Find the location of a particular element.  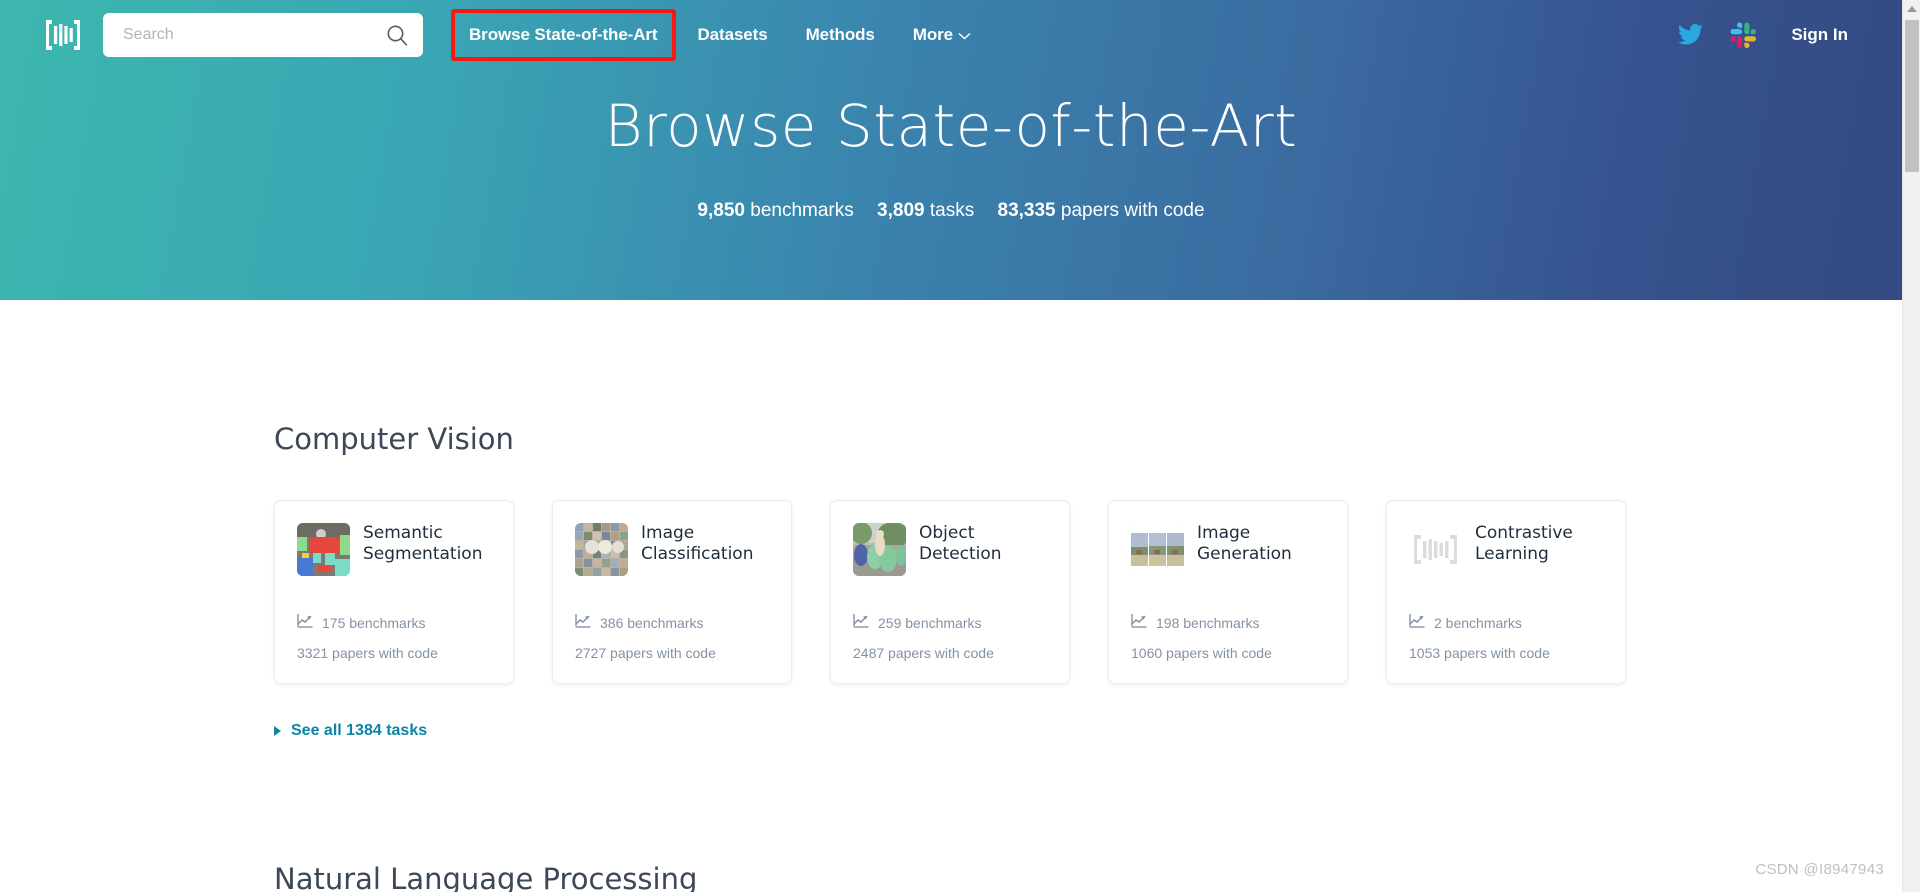

task-card-benchmarks-label: 259 benchmarks is located at coordinates (930, 622).